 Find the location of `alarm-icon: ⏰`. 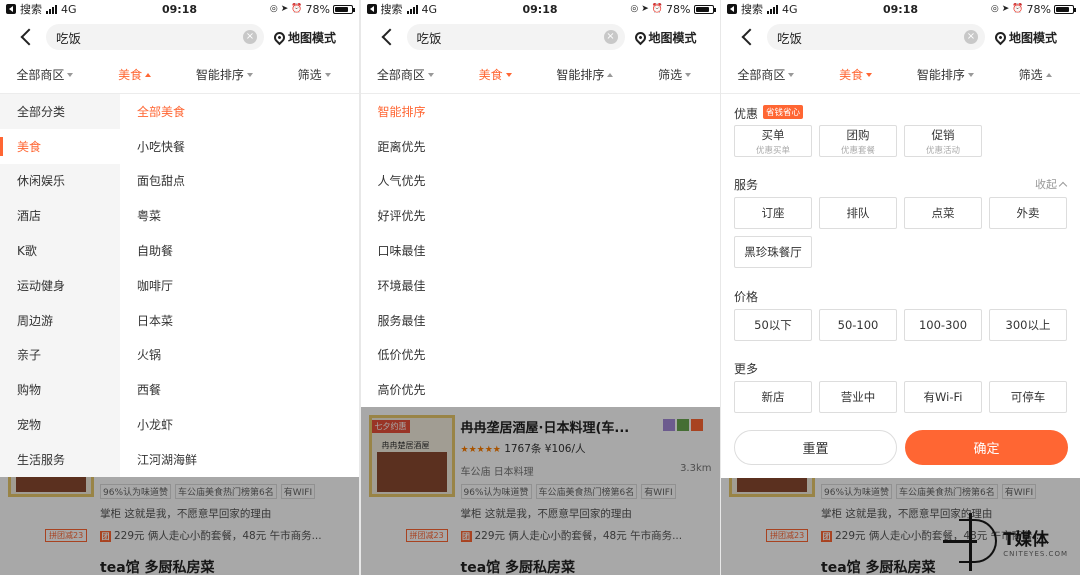

alarm-icon: ⏰ is located at coordinates (1018, 9).